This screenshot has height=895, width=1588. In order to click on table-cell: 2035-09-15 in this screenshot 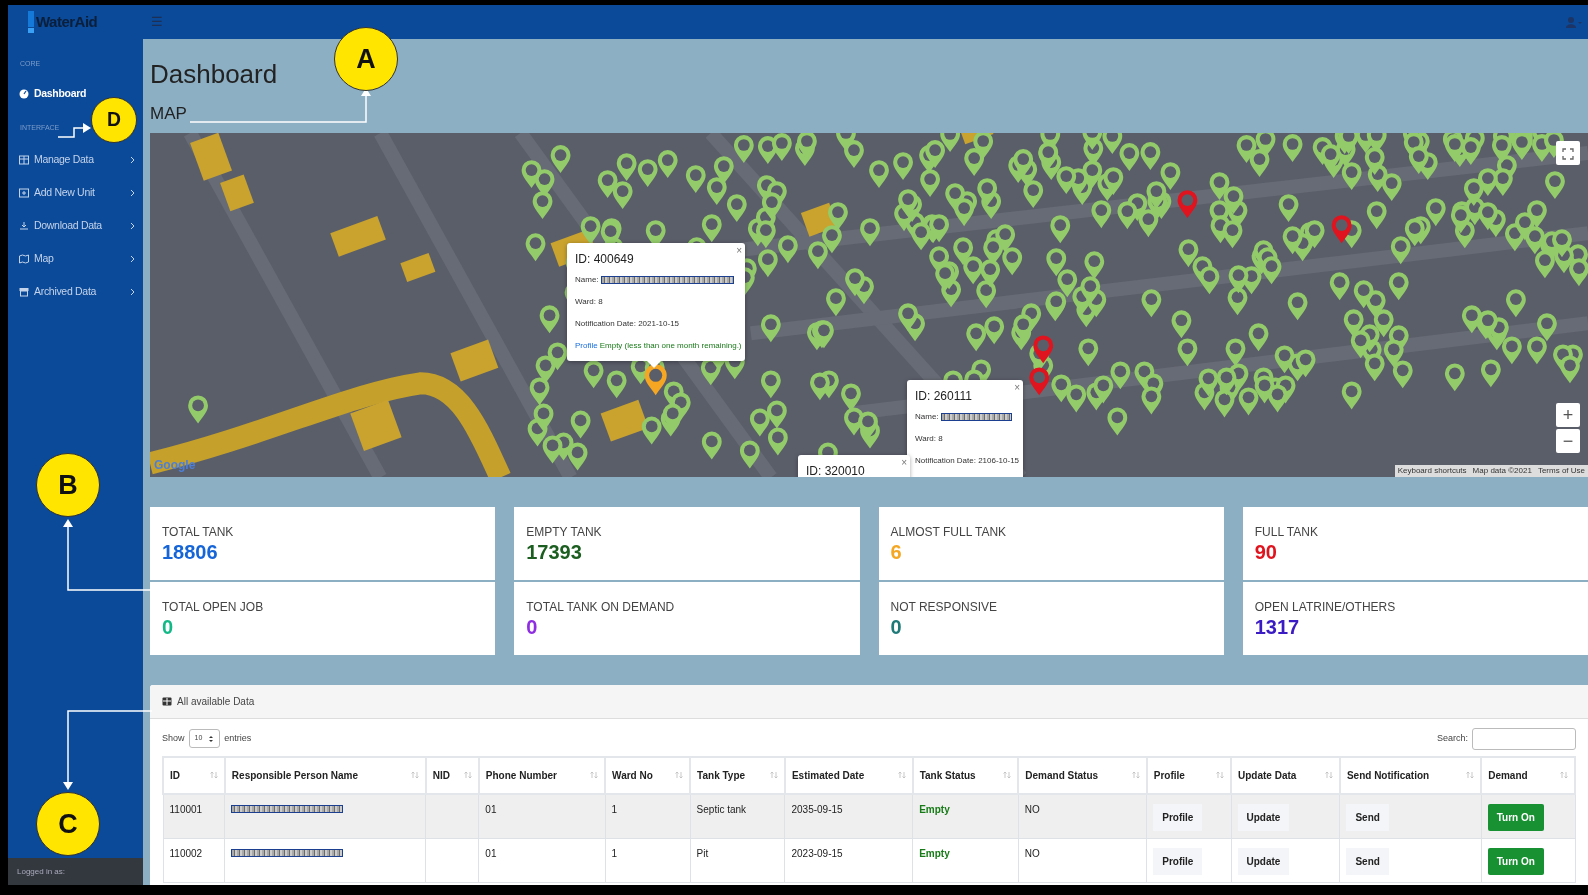, I will do `click(848, 816)`.